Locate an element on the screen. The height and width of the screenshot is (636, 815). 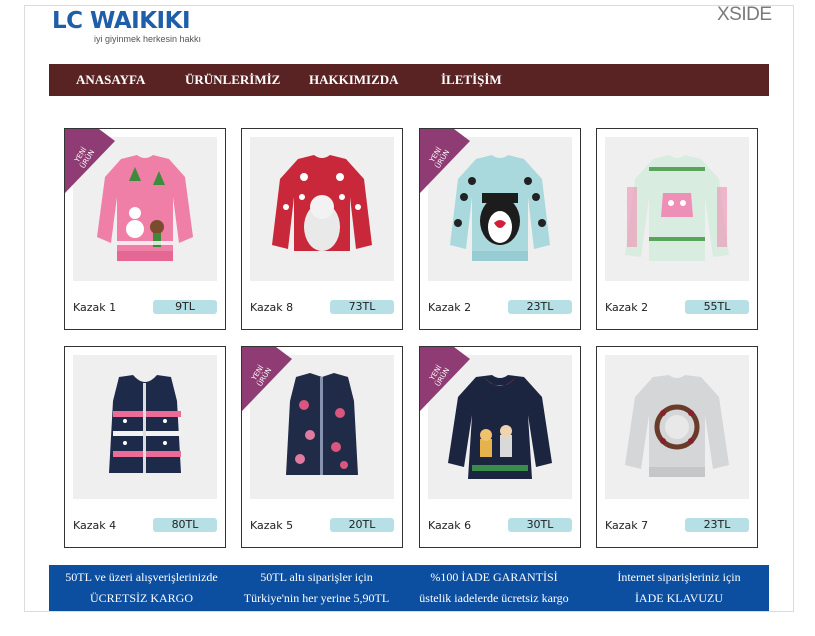
nav-item-hakkimizda: HAKKIMIZDA is located at coordinates (354, 80).